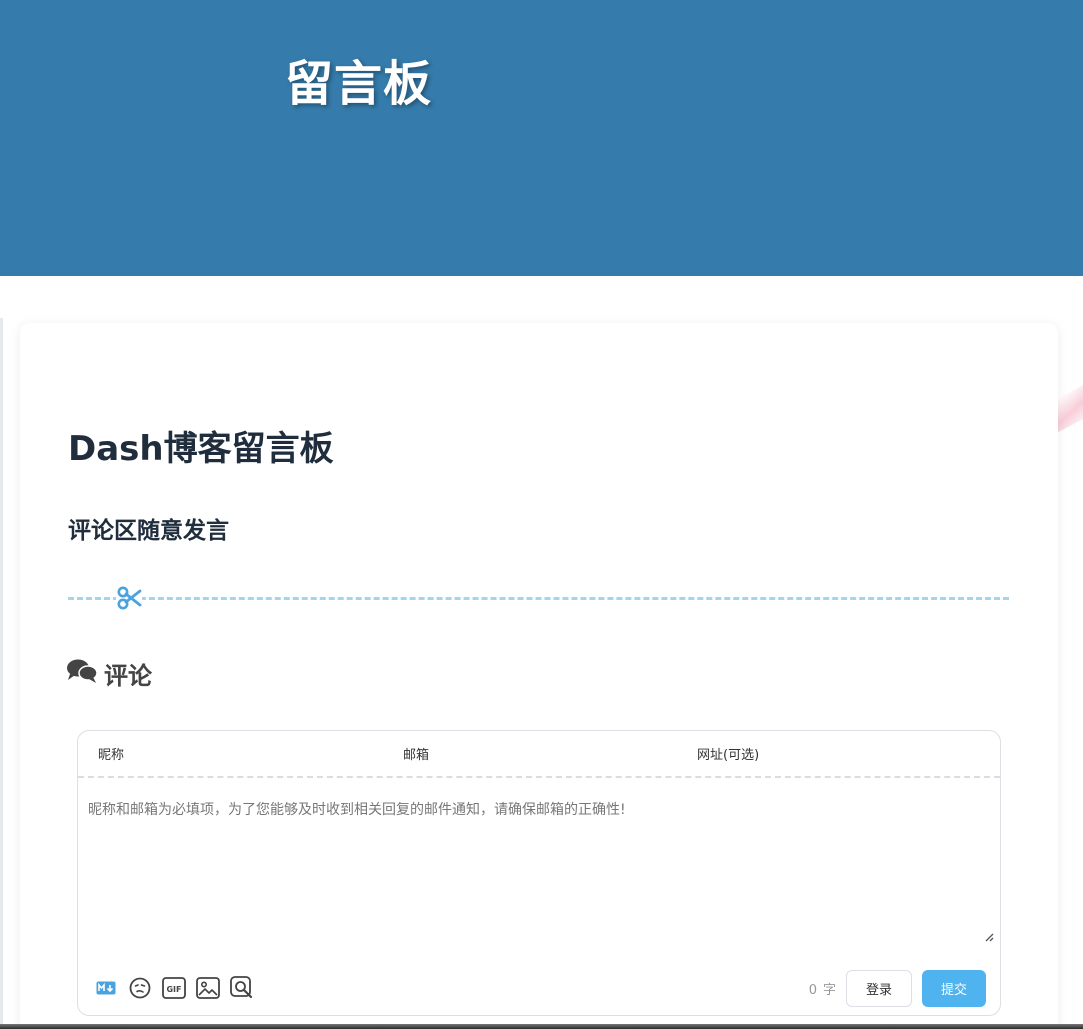 Image resolution: width=1083 pixels, height=1029 pixels. I want to click on editor-toolbar: GIF, so click(174, 988).